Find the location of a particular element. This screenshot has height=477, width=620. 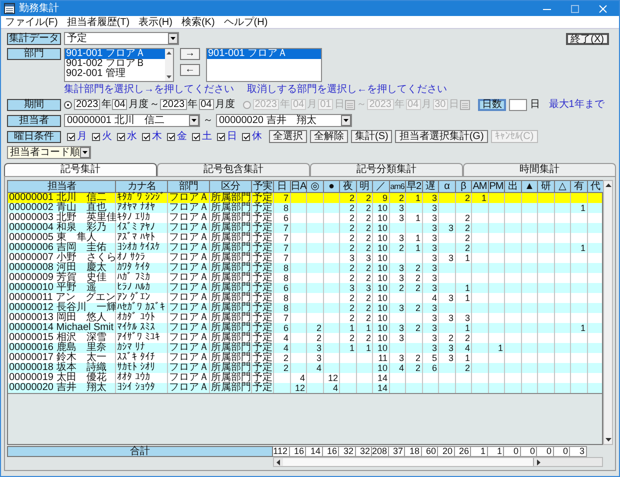

column-header: α is located at coordinates (447, 187).